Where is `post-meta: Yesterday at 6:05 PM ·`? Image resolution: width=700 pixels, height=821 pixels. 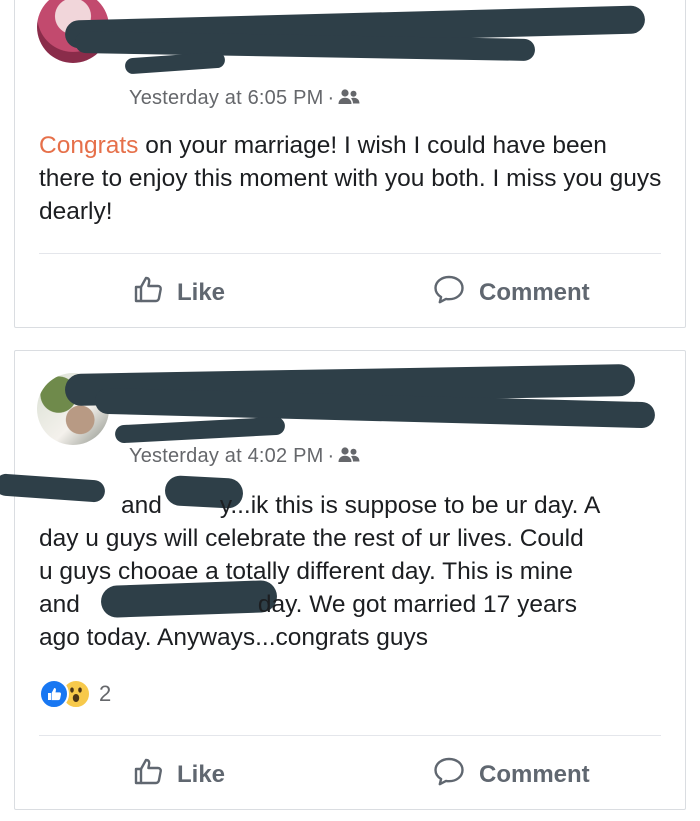
post-meta: Yesterday at 6:05 PM · is located at coordinates (244, 98).